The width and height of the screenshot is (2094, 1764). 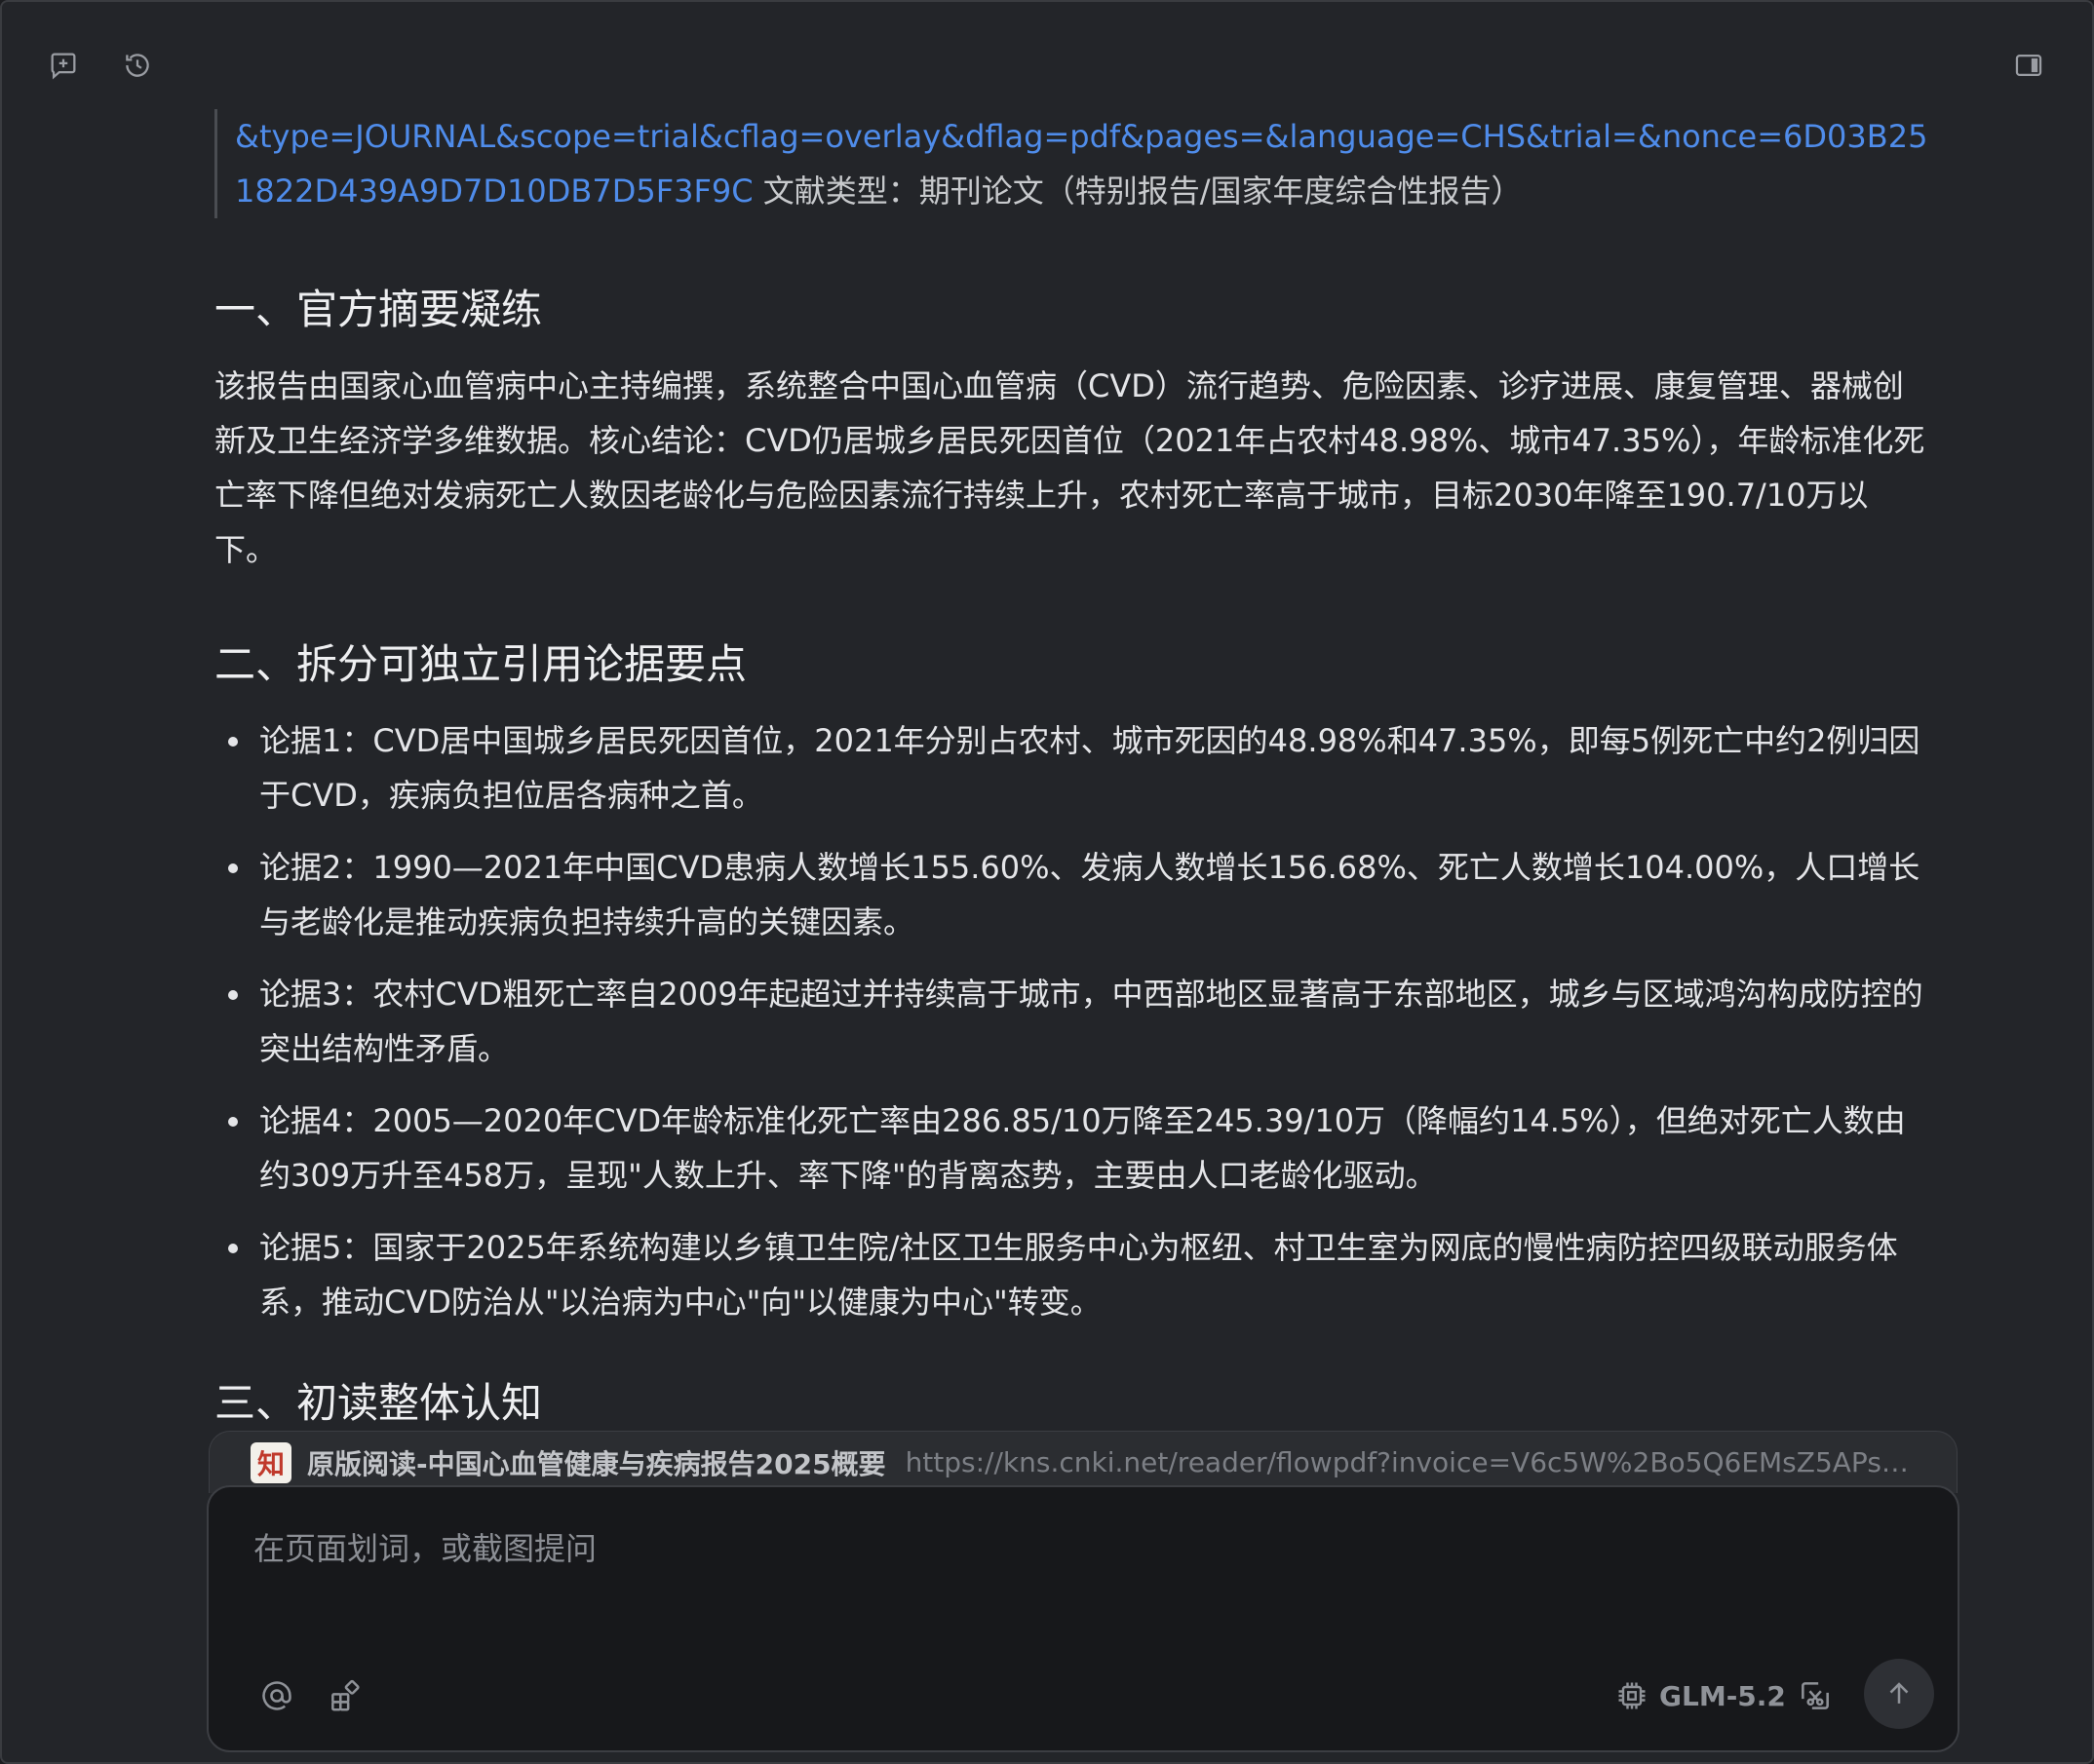 I want to click on history-icon, so click(x=137, y=66).